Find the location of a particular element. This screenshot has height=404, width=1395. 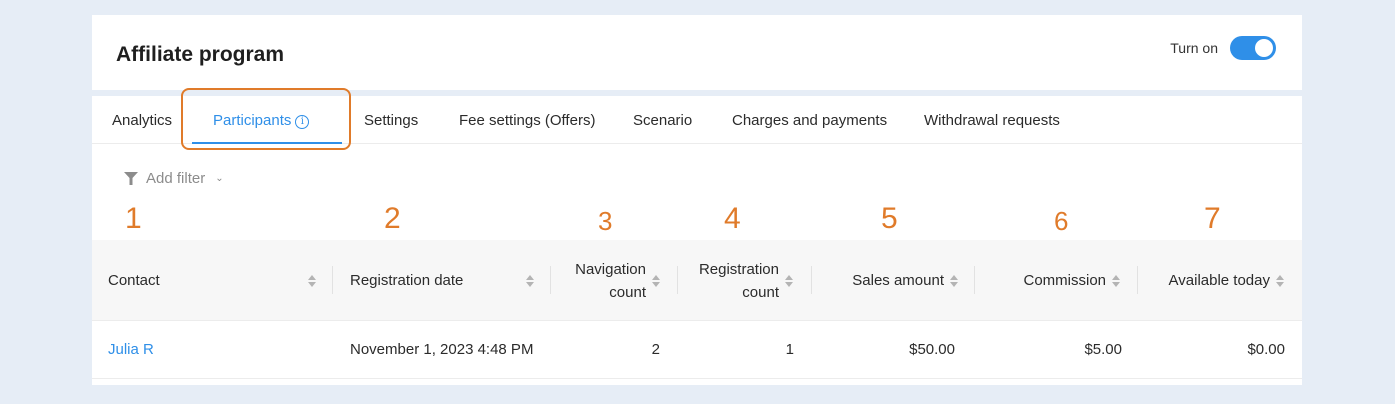

column-label-line1: Registration is located at coordinates (738, 269).